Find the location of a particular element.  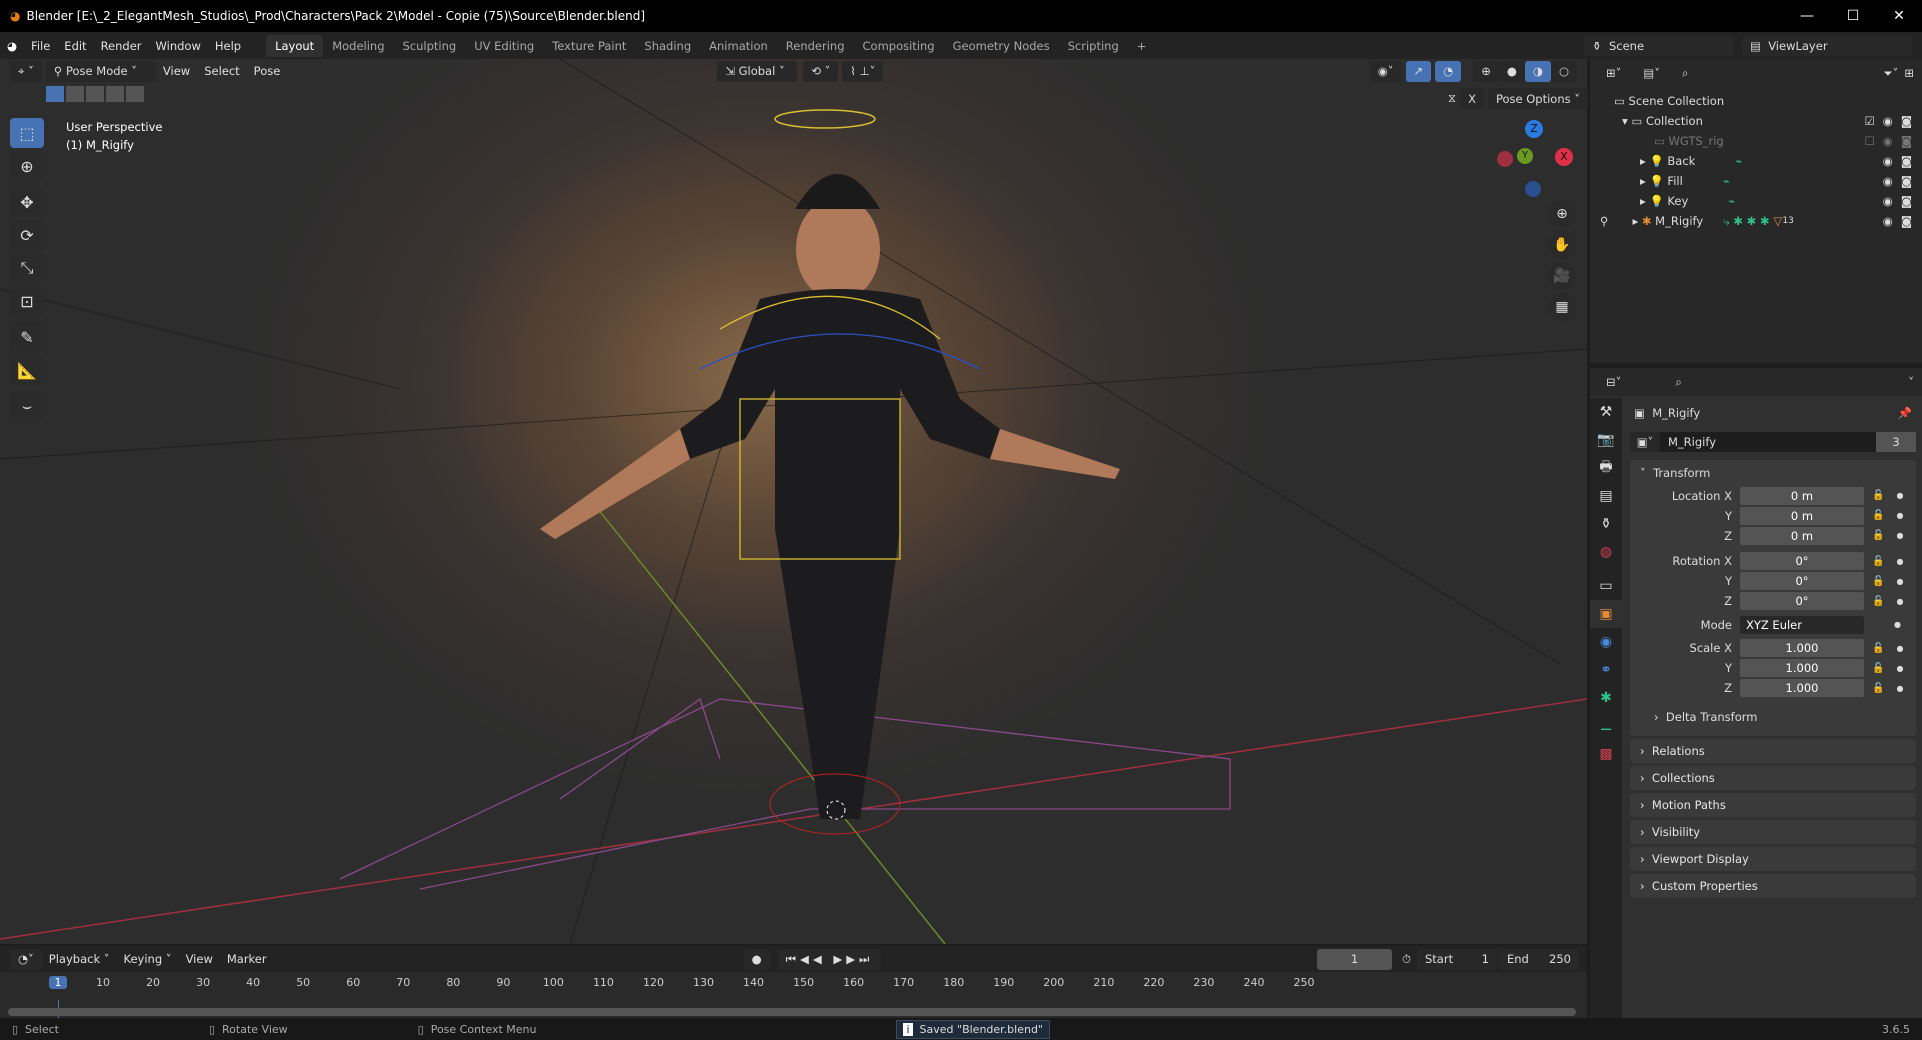

expand-icon: ▾ is located at coordinates (1626, 121).